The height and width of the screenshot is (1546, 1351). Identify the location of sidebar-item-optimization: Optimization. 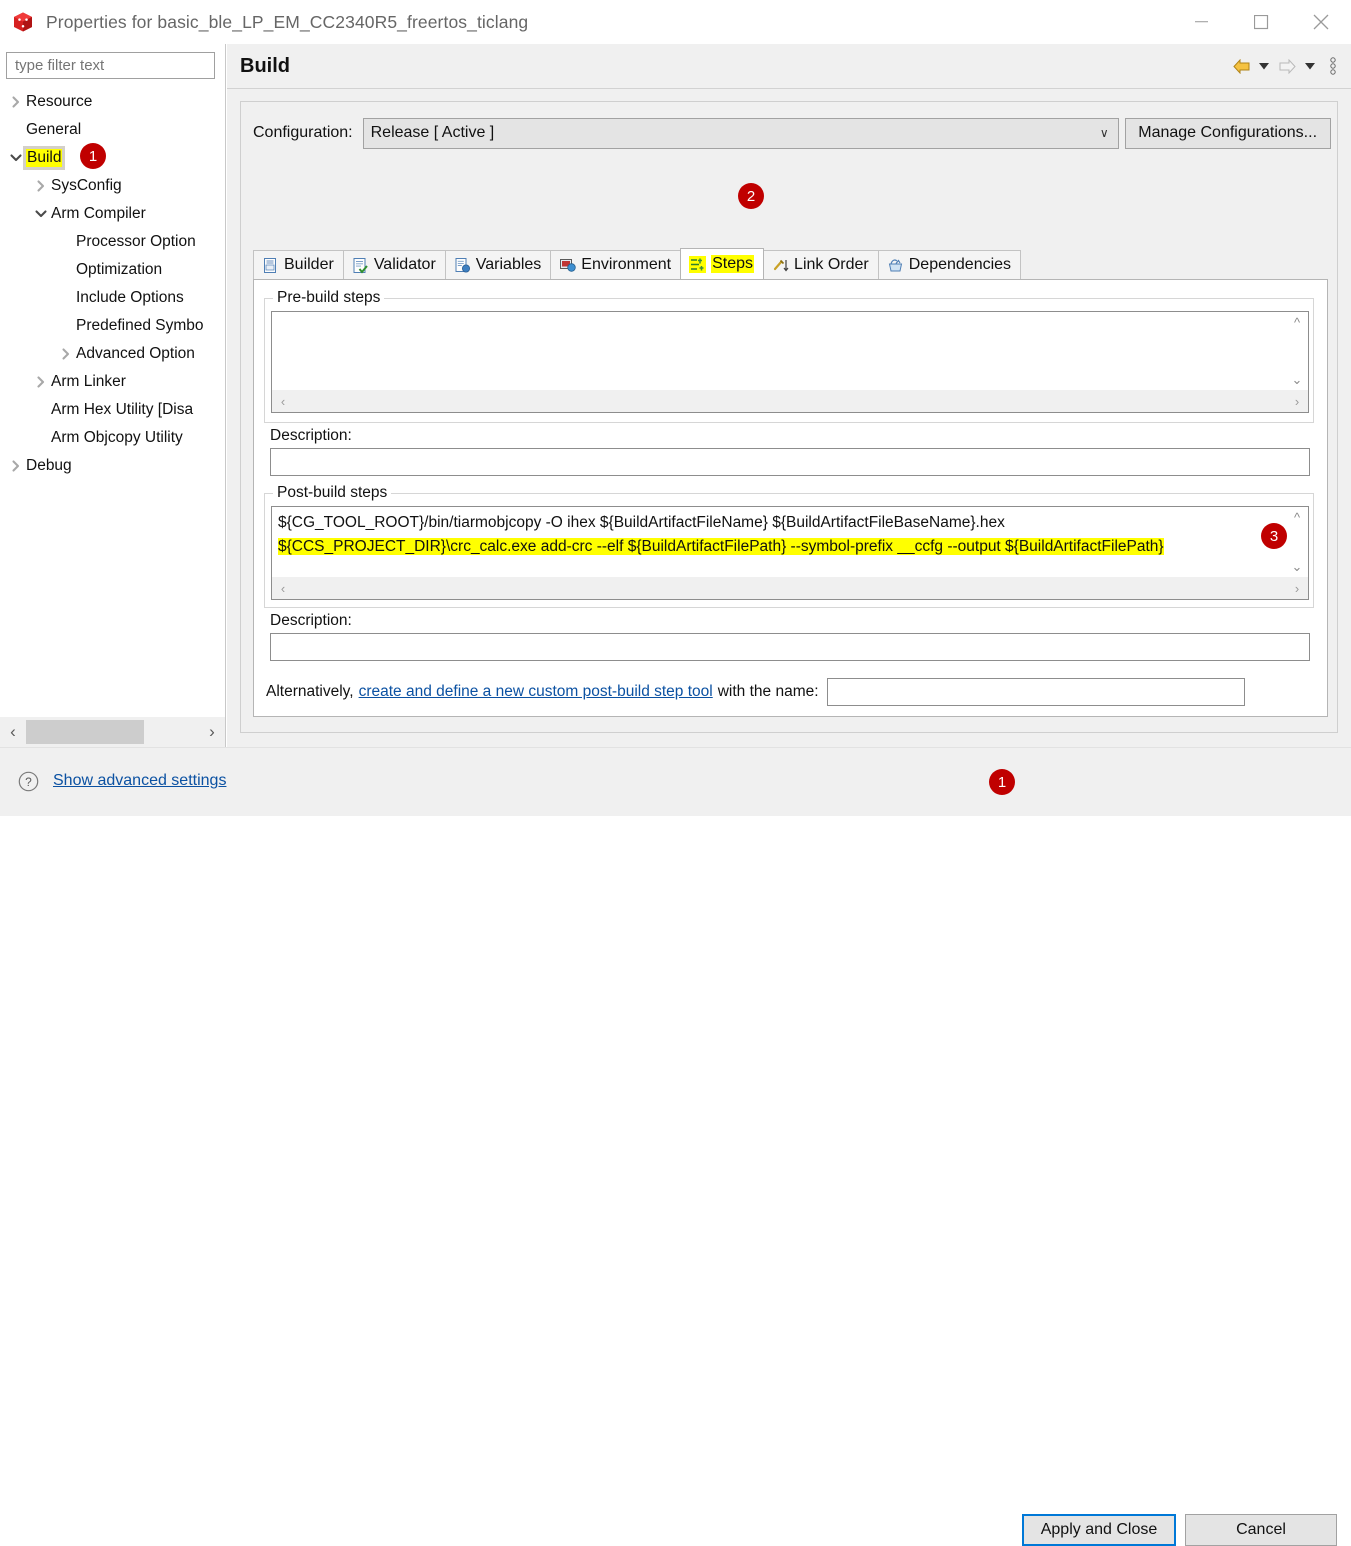
(112, 270).